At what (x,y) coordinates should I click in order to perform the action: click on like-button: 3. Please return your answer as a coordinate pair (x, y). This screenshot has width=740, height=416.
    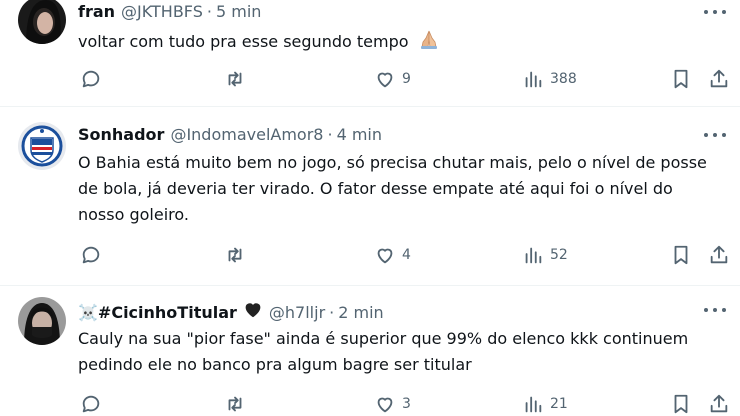
    Looking at the image, I should click on (392, 404).